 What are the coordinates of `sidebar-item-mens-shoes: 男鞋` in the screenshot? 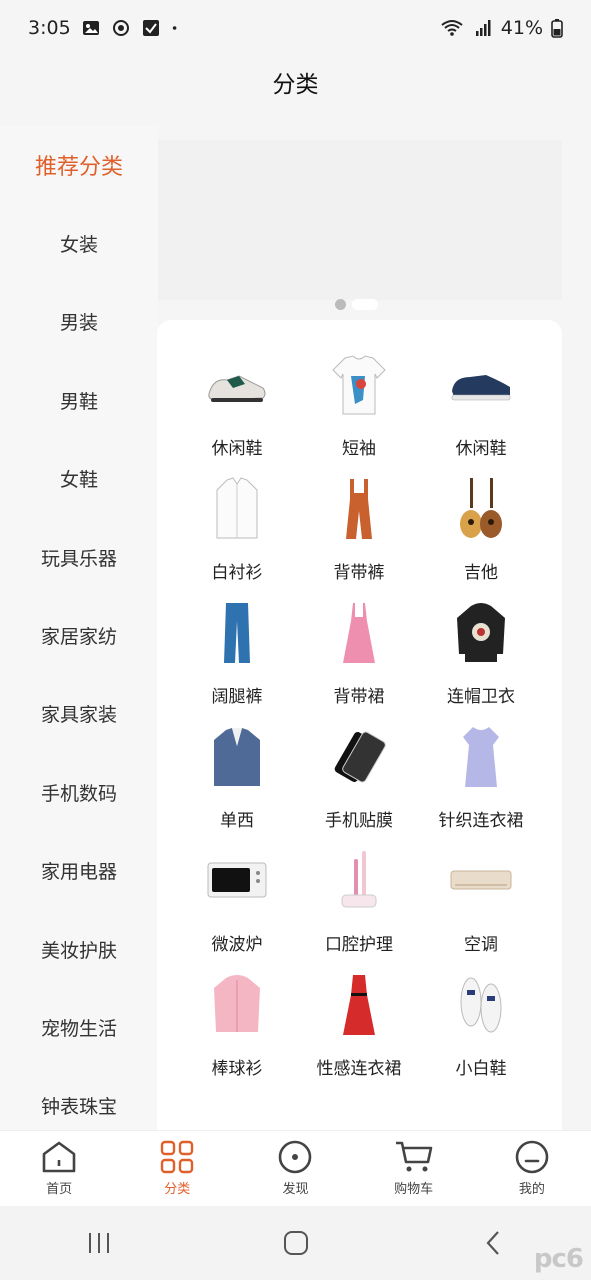 It's located at (79, 400).